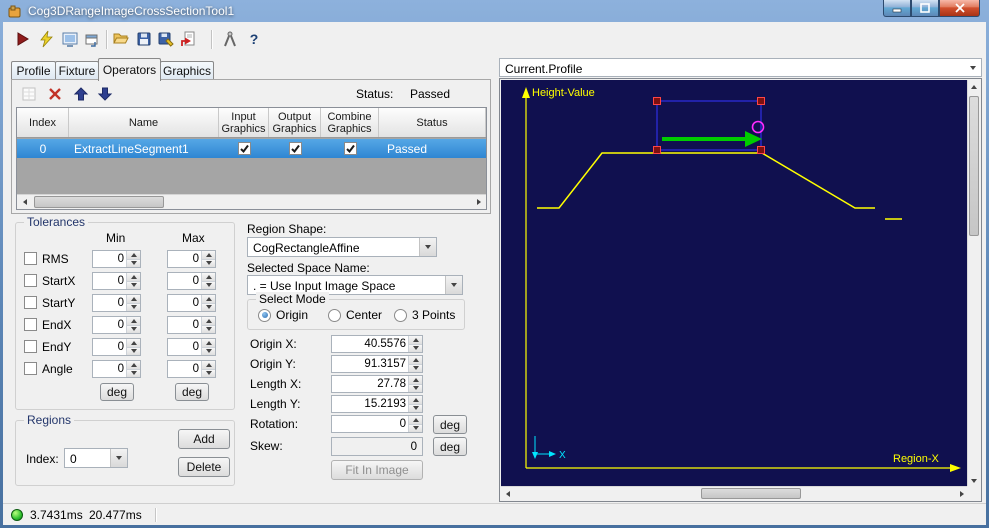 The height and width of the screenshot is (528, 989). I want to click on help-button: ?, so click(254, 39).